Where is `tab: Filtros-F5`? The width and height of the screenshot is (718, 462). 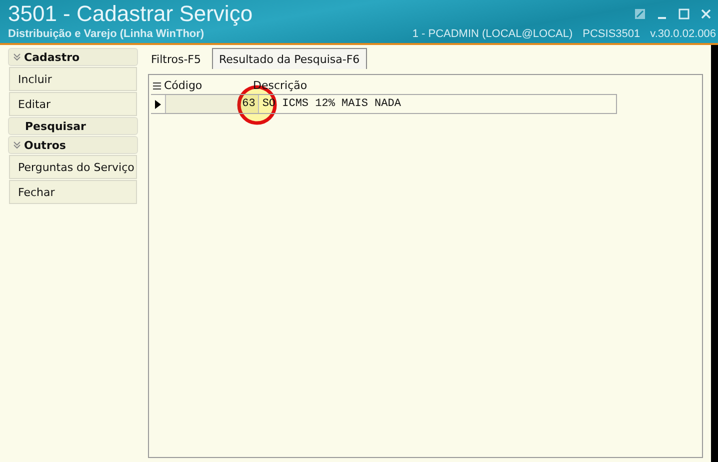
tab: Filtros-F5 is located at coordinates (176, 59).